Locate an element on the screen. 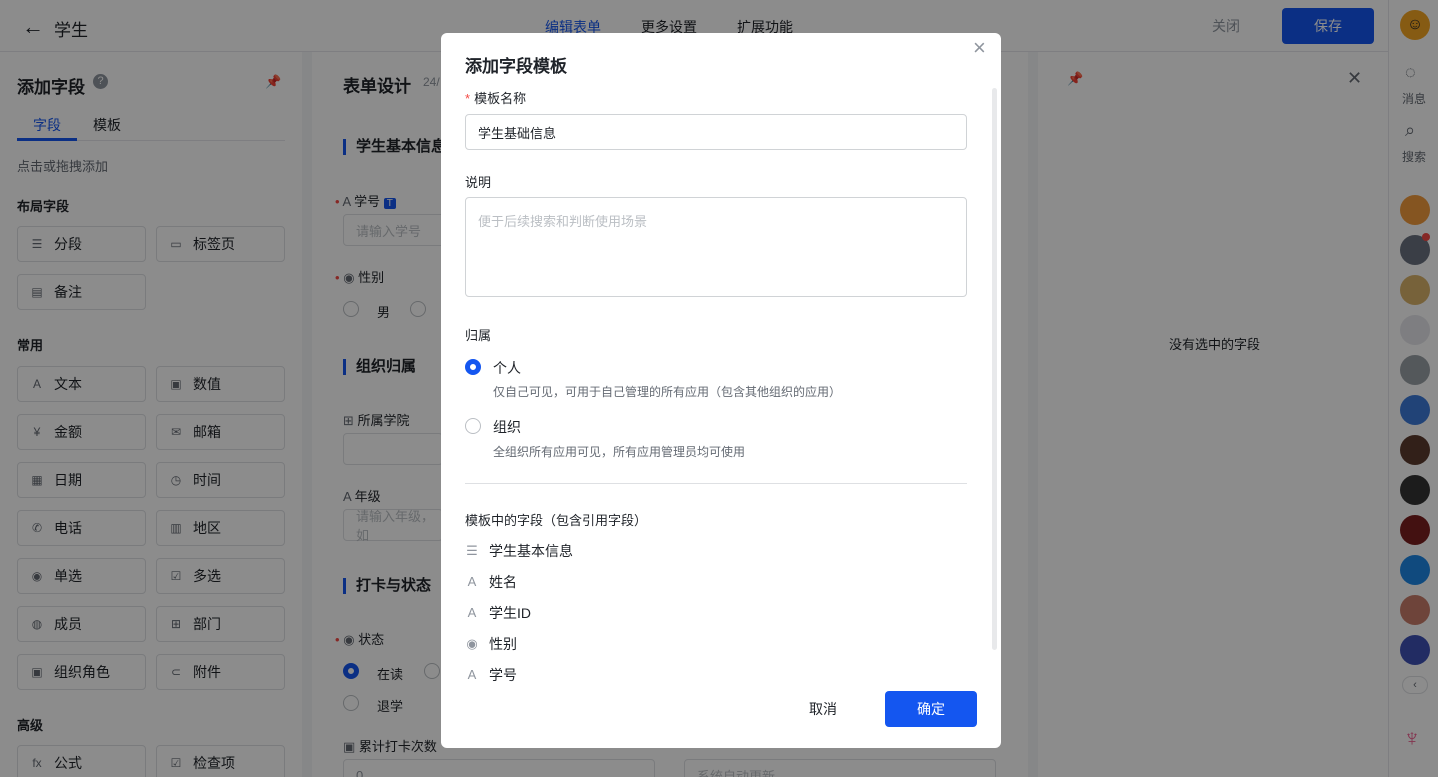 This screenshot has height=777, width=1438. list-item: ☰ 学生基本信息 is located at coordinates (519, 550).